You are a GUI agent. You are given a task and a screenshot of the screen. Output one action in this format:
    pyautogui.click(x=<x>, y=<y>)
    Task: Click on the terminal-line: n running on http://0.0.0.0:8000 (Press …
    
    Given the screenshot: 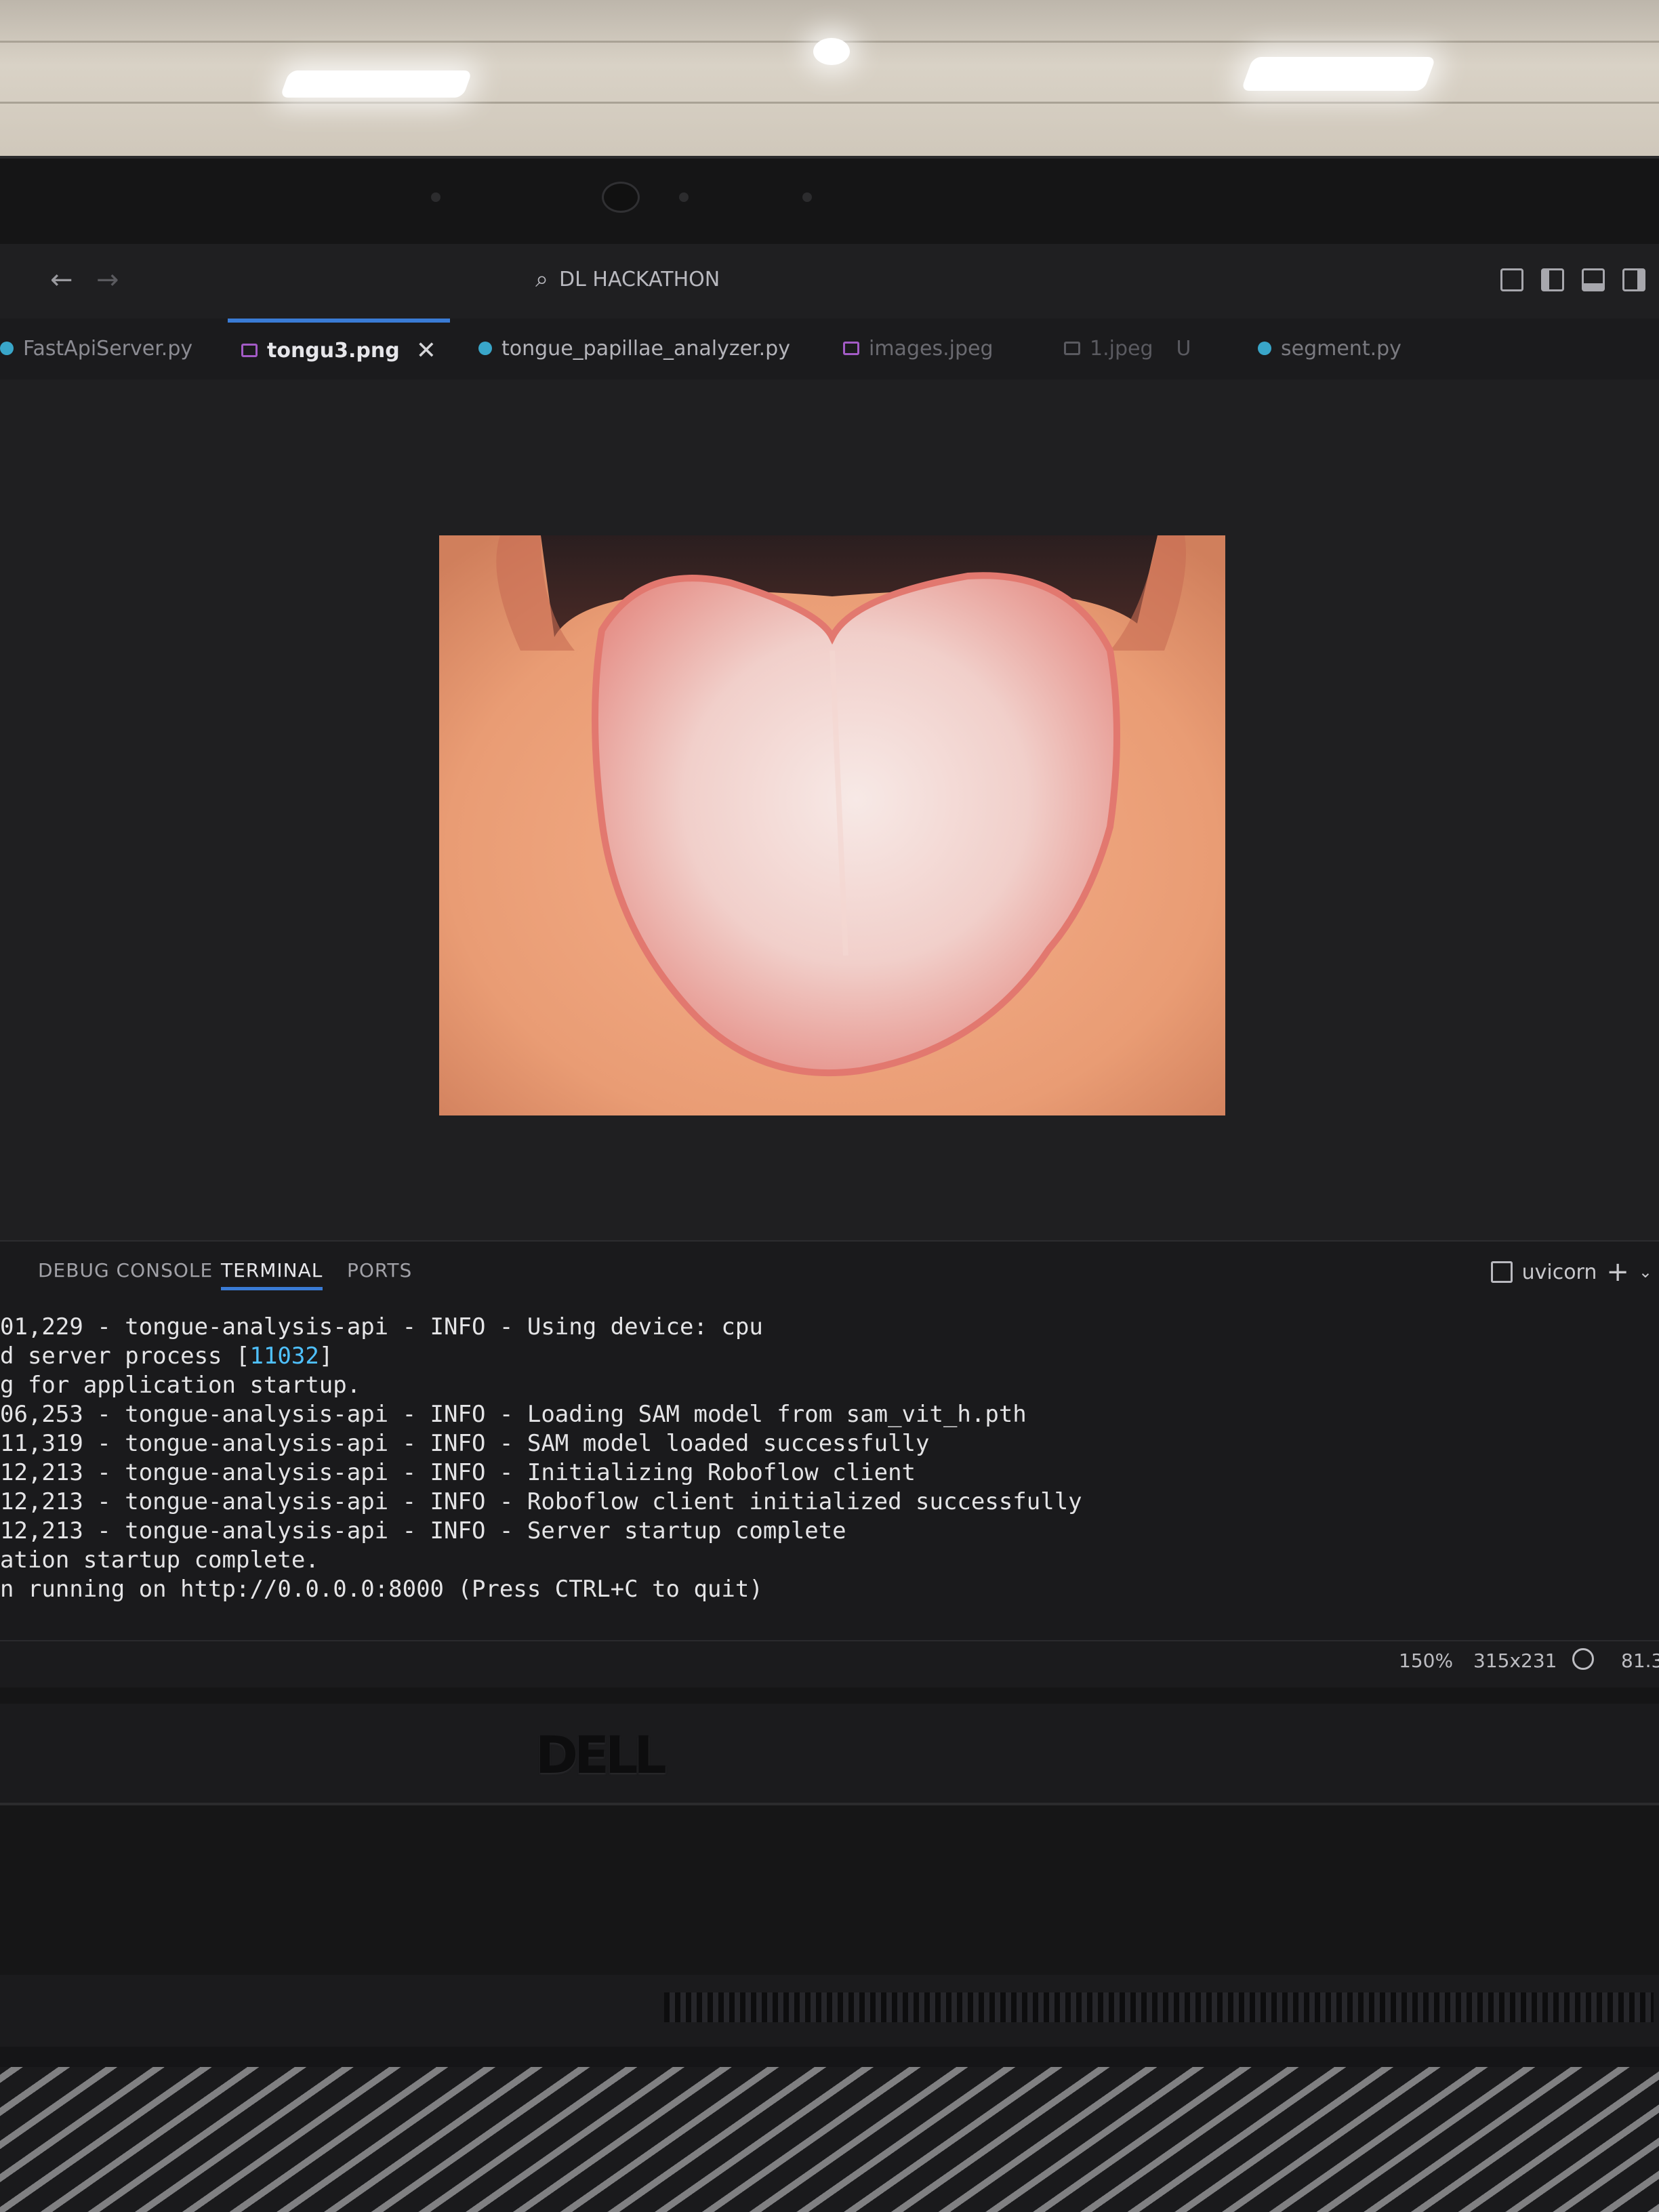 What is the action you would take?
    pyautogui.click(x=381, y=1590)
    